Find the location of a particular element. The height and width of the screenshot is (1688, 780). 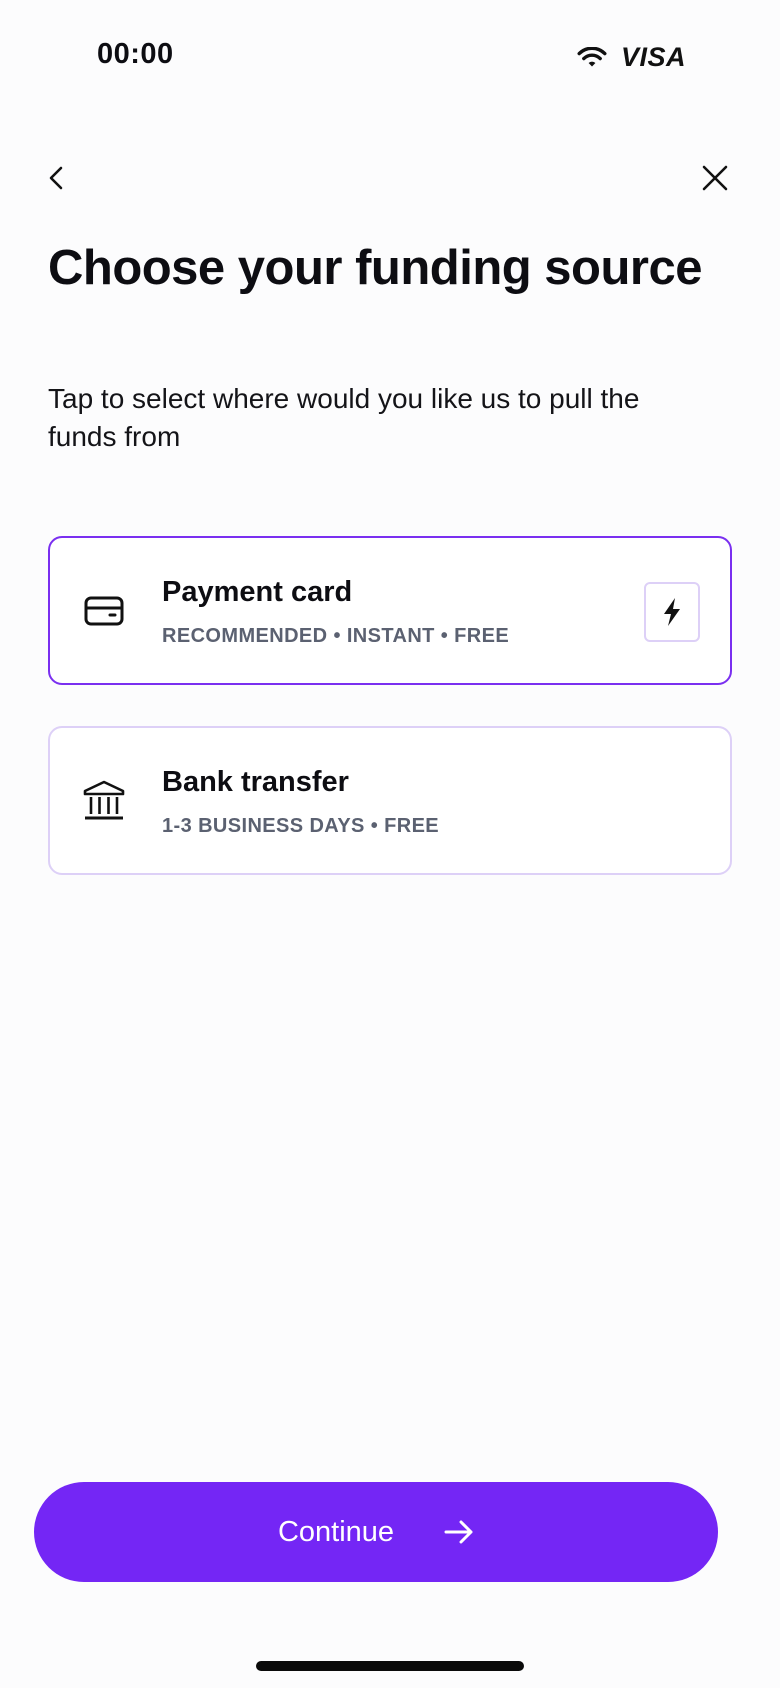

chevron-left-icon is located at coordinates (56, 178).